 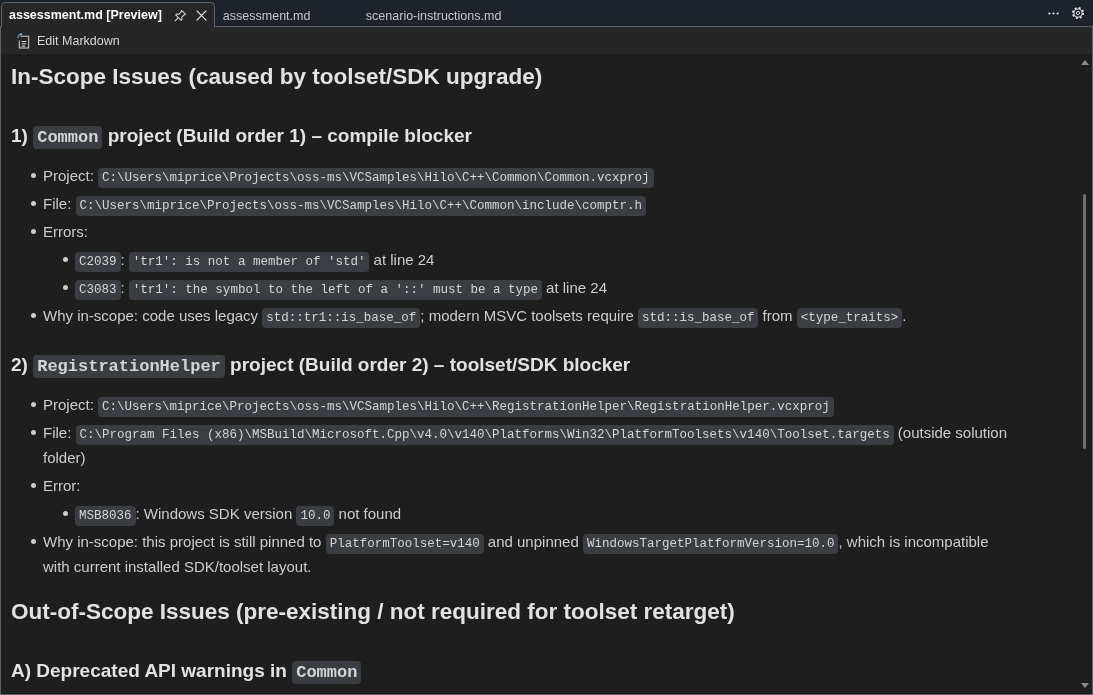 I want to click on tab: assessment.md, so click(x=286, y=15).